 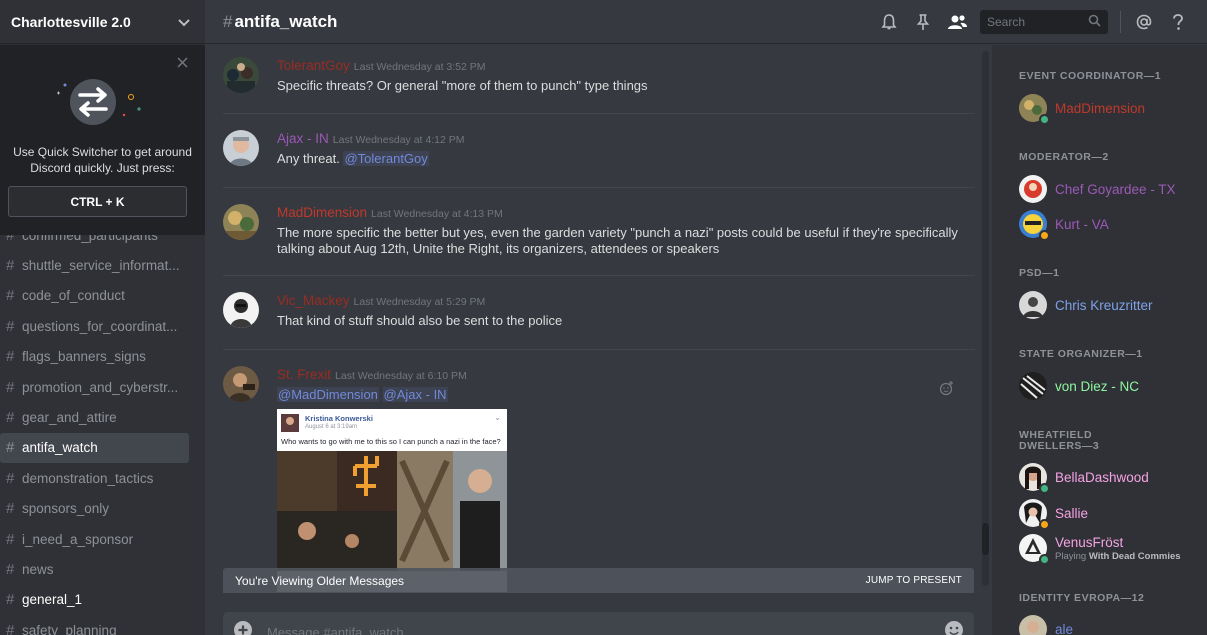 I want to click on channel-item: # gear_and_attire, so click(x=94, y=417).